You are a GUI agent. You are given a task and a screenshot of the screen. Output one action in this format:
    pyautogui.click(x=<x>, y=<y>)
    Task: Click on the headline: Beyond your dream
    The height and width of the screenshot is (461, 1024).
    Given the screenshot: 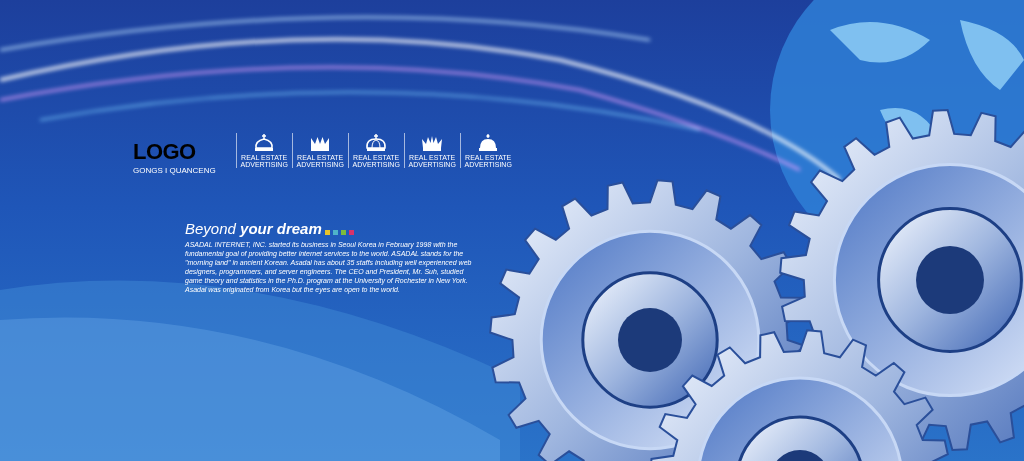 What is the action you would take?
    pyautogui.click(x=253, y=228)
    